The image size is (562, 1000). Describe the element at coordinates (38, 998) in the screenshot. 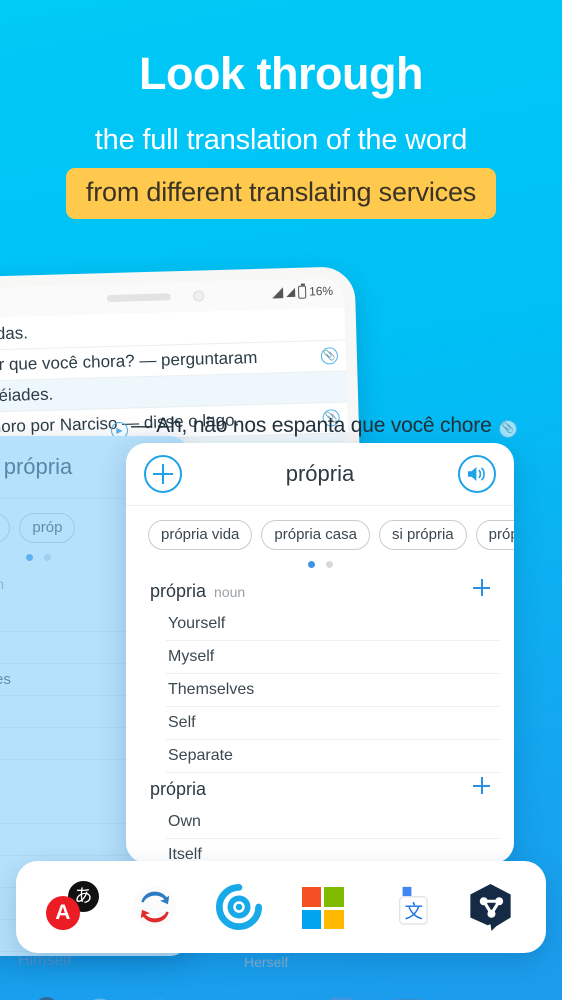

I see `weblio-icon: A あ` at that location.